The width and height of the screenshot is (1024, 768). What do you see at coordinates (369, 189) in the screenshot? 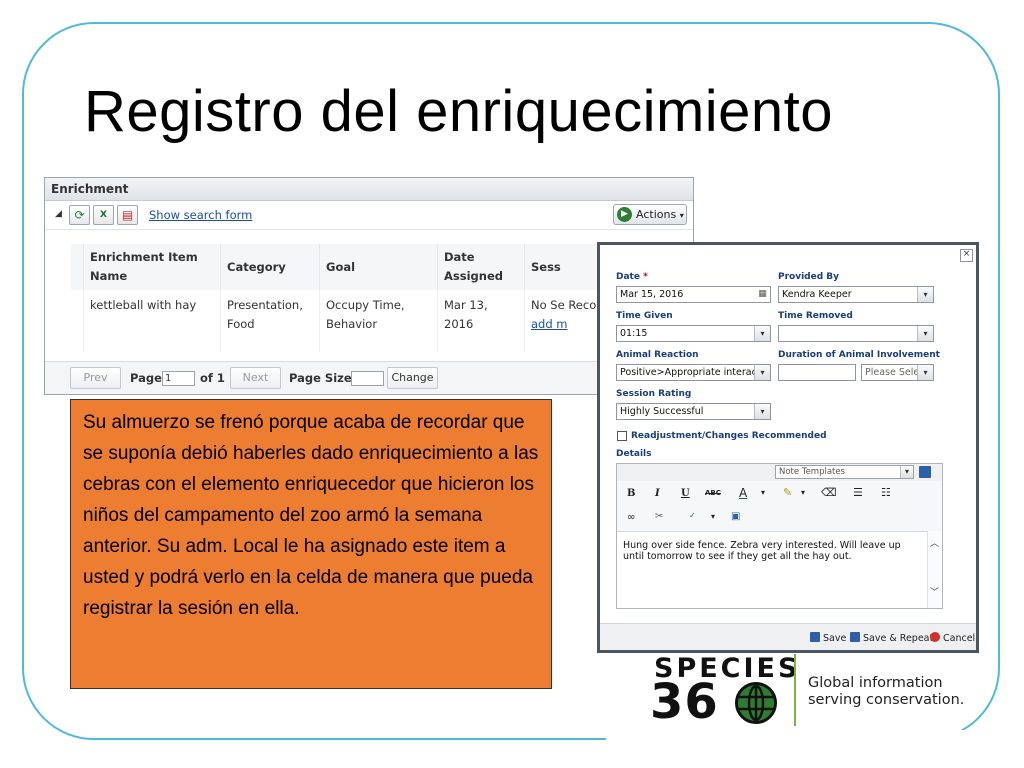
I see `panel-header: Enrichment` at bounding box center [369, 189].